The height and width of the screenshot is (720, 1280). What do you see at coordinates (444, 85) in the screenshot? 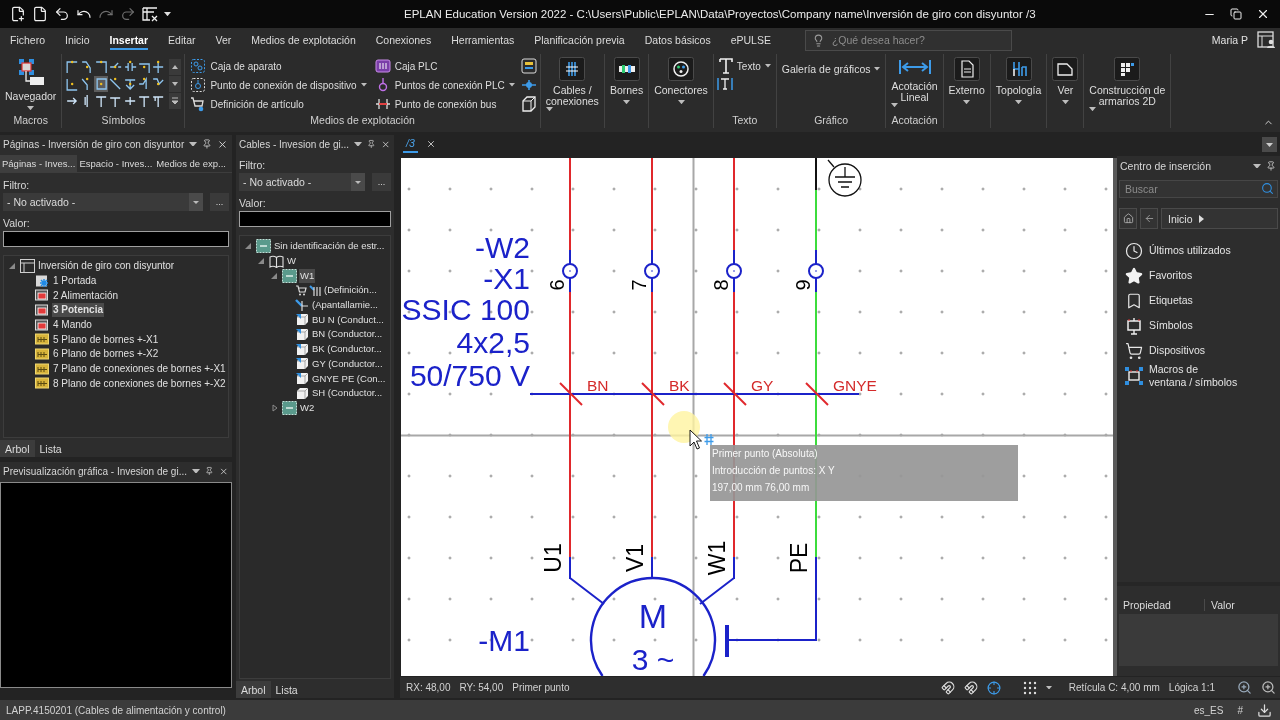
I see `ribbon-button: Puntos de conexión PLC` at bounding box center [444, 85].